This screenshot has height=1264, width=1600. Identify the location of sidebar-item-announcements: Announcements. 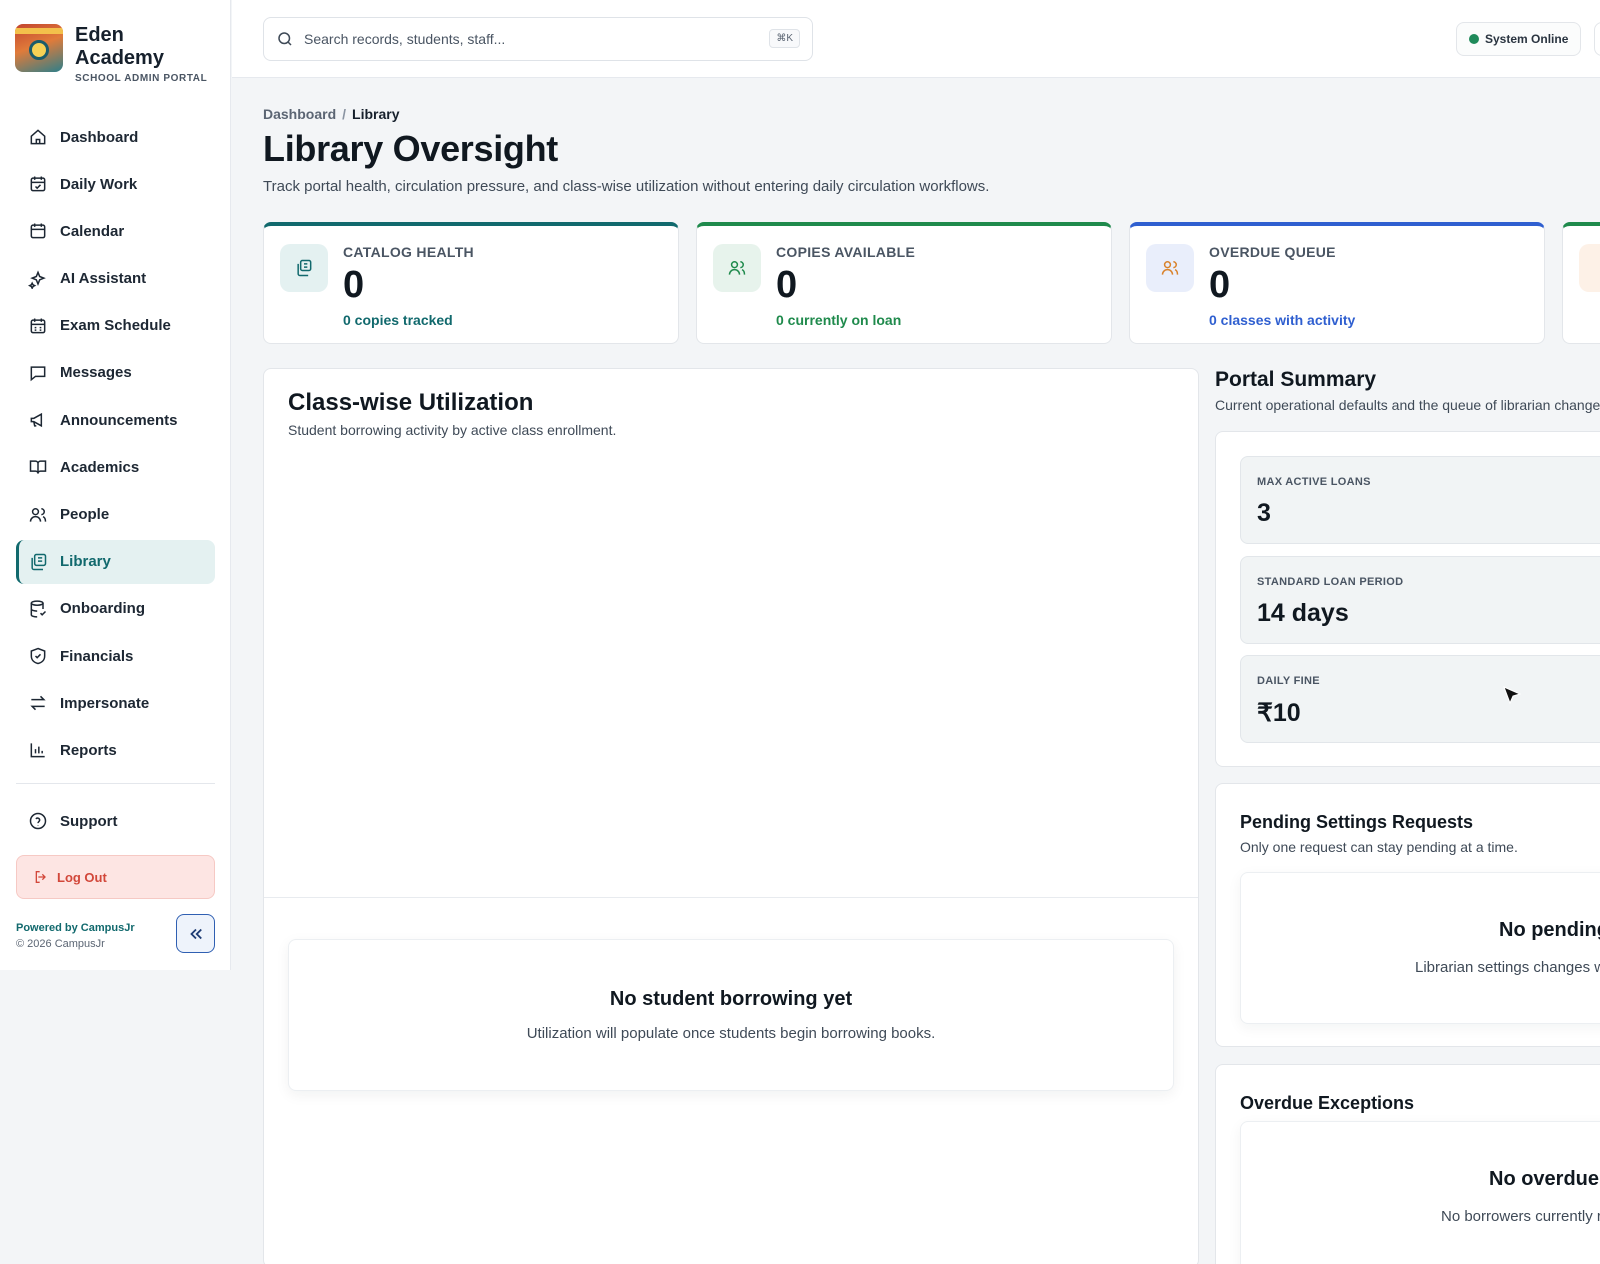
(115, 420).